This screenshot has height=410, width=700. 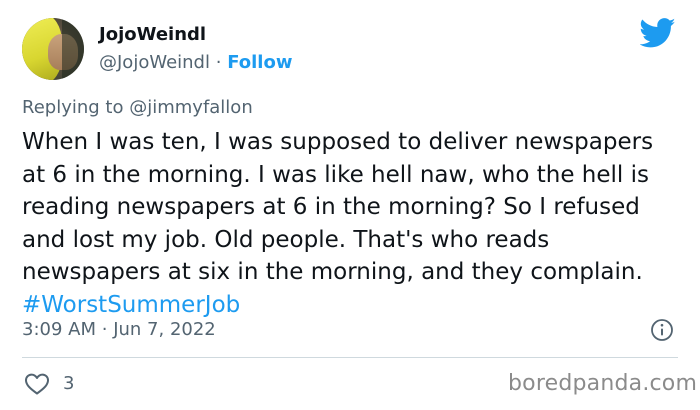 What do you see at coordinates (658, 33) in the screenshot?
I see `twitter-bird-icon` at bounding box center [658, 33].